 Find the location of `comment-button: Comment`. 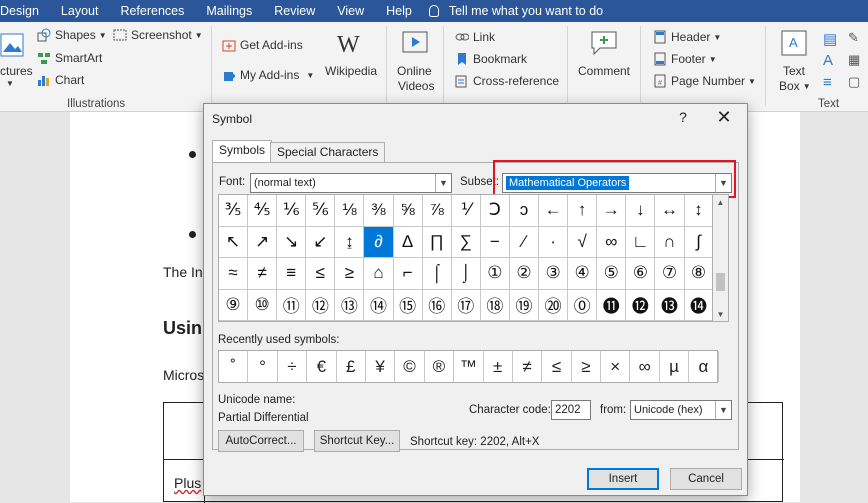

comment-button: Comment is located at coordinates (604, 71).